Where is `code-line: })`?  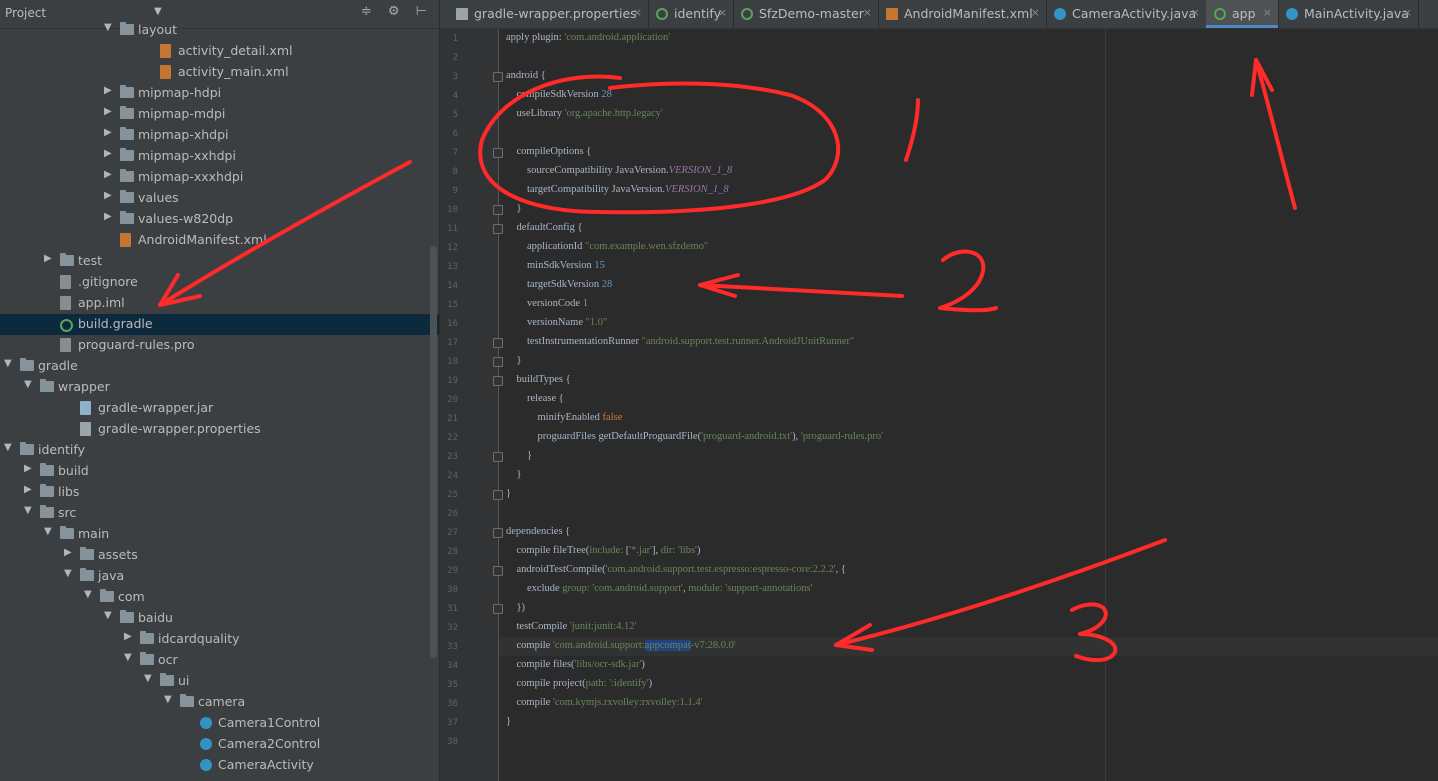
code-line: }) is located at coordinates (516, 607).